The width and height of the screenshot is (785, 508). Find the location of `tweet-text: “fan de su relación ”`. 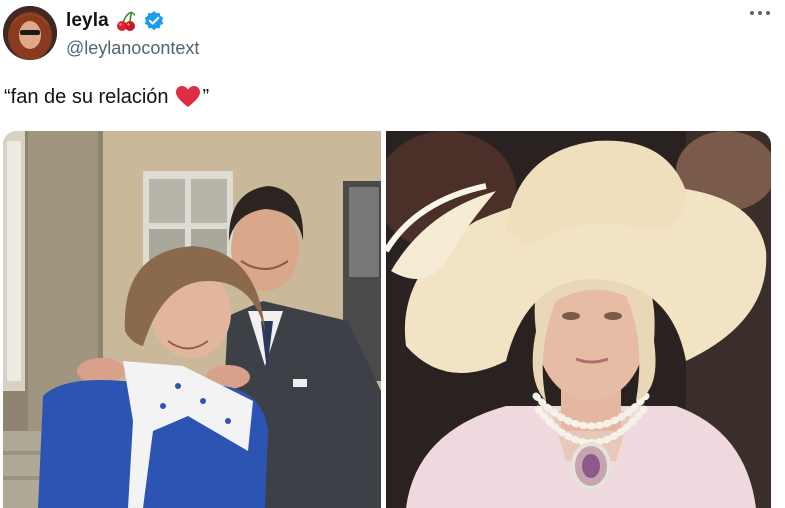

tweet-text: “fan de su relación ” is located at coordinates (106, 97).